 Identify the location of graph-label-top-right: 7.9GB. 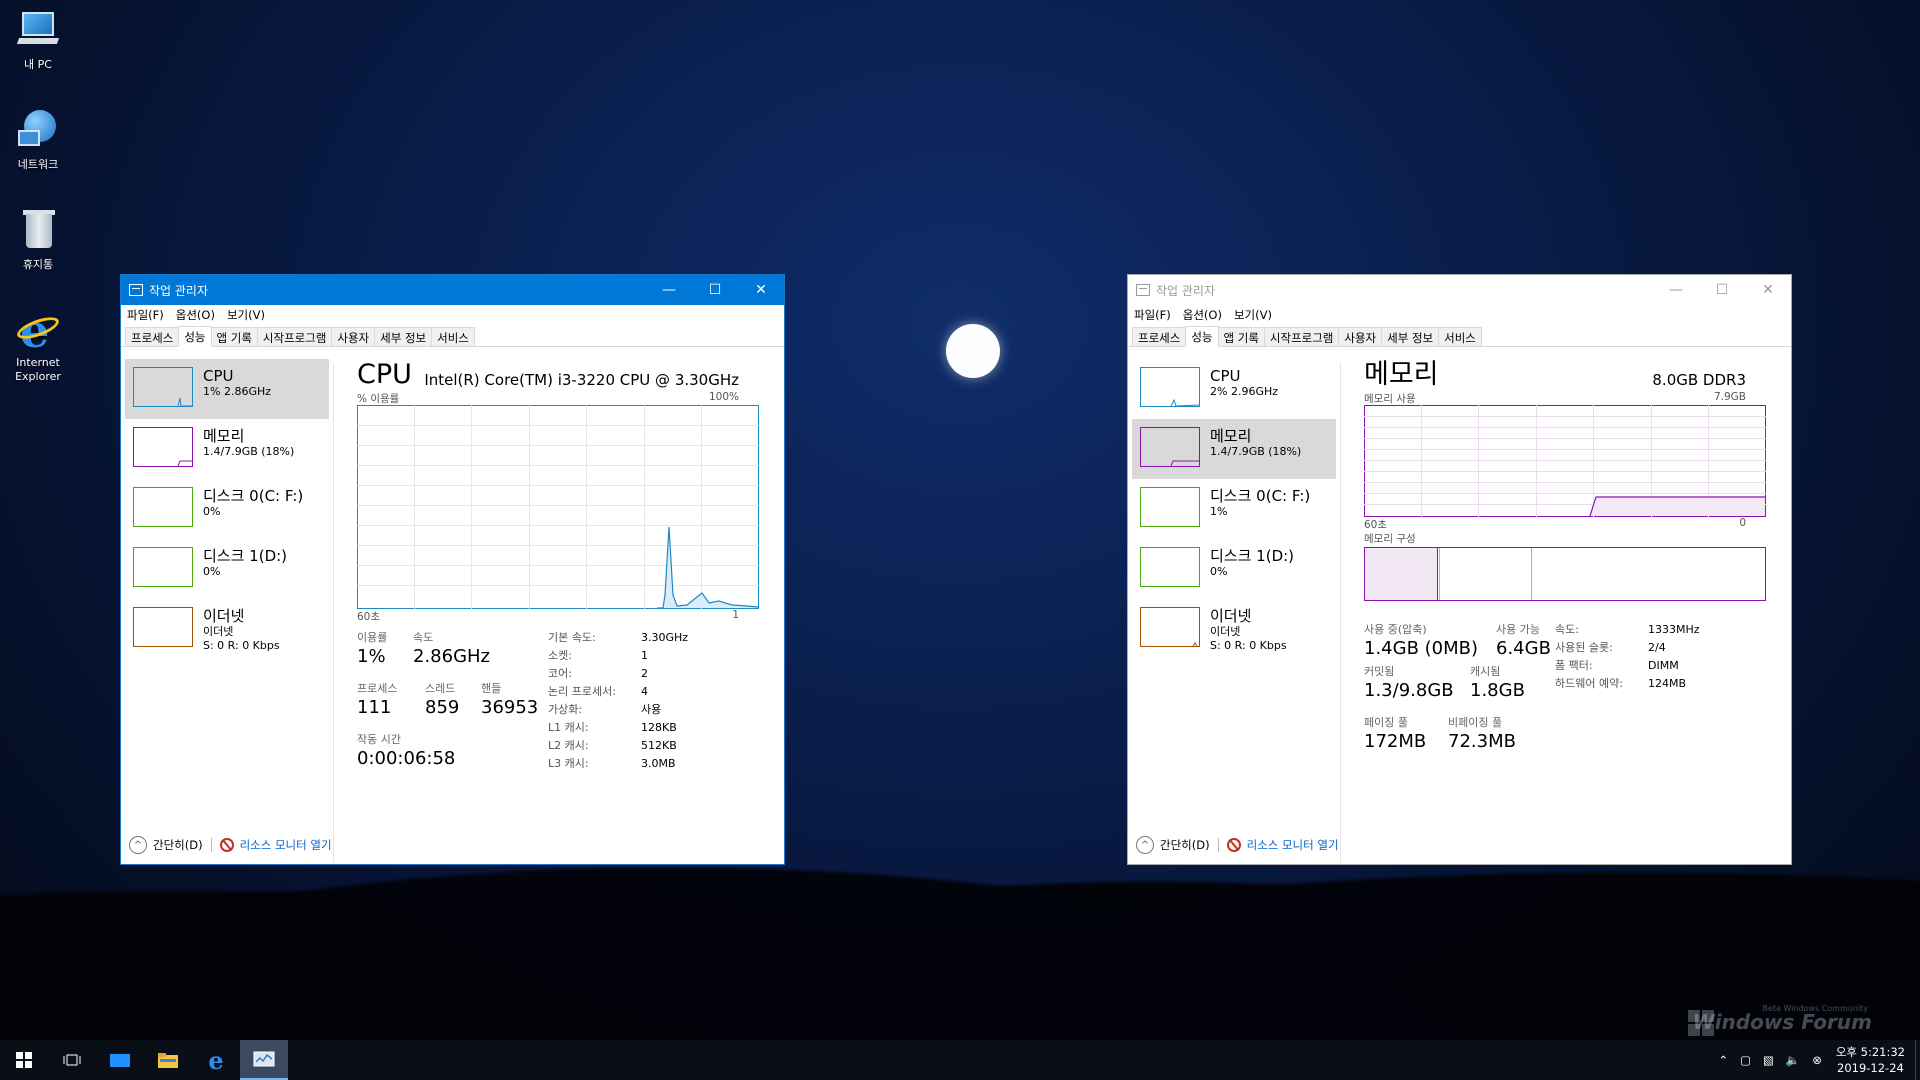
(1729, 397).